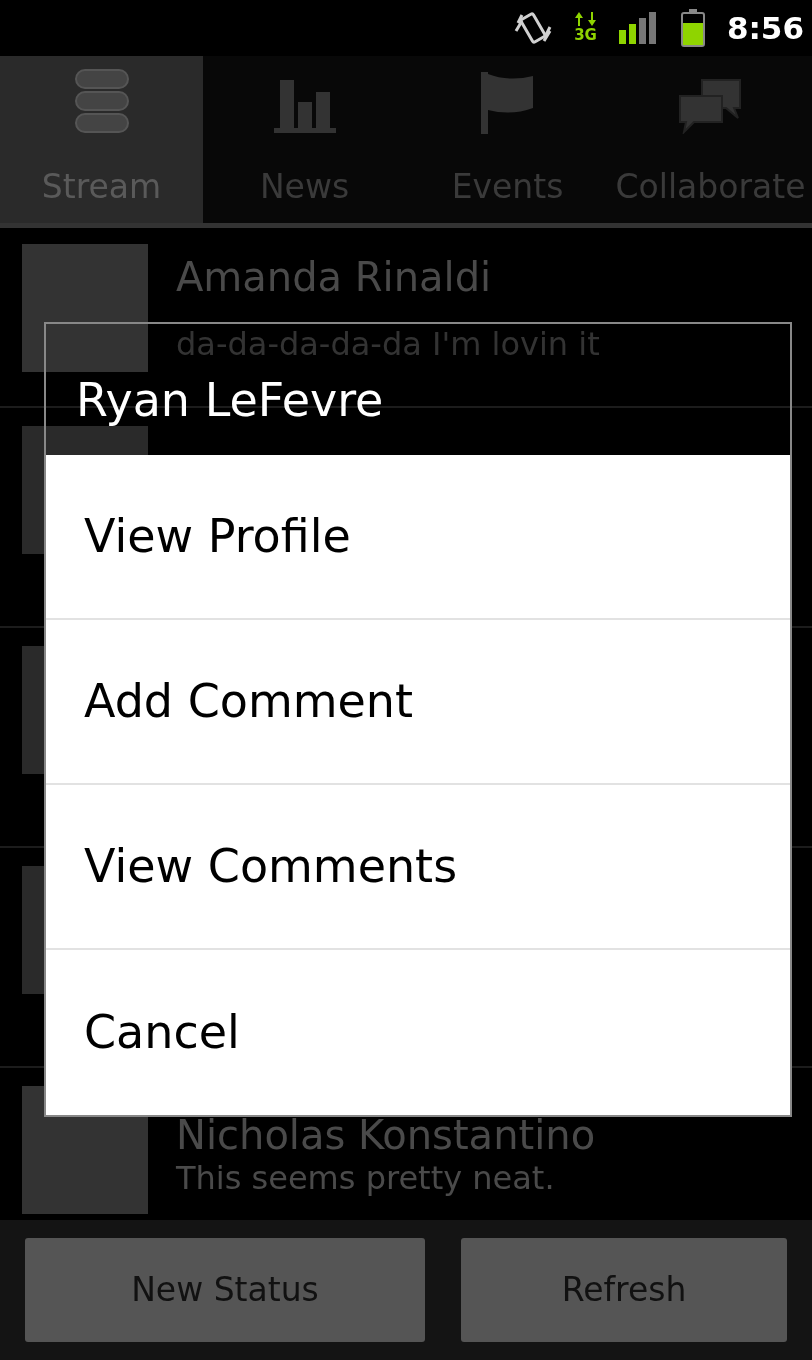 This screenshot has height=1360, width=812. Describe the element at coordinates (334, 277) in the screenshot. I see `author-name: Amanda Rinaldi` at that location.